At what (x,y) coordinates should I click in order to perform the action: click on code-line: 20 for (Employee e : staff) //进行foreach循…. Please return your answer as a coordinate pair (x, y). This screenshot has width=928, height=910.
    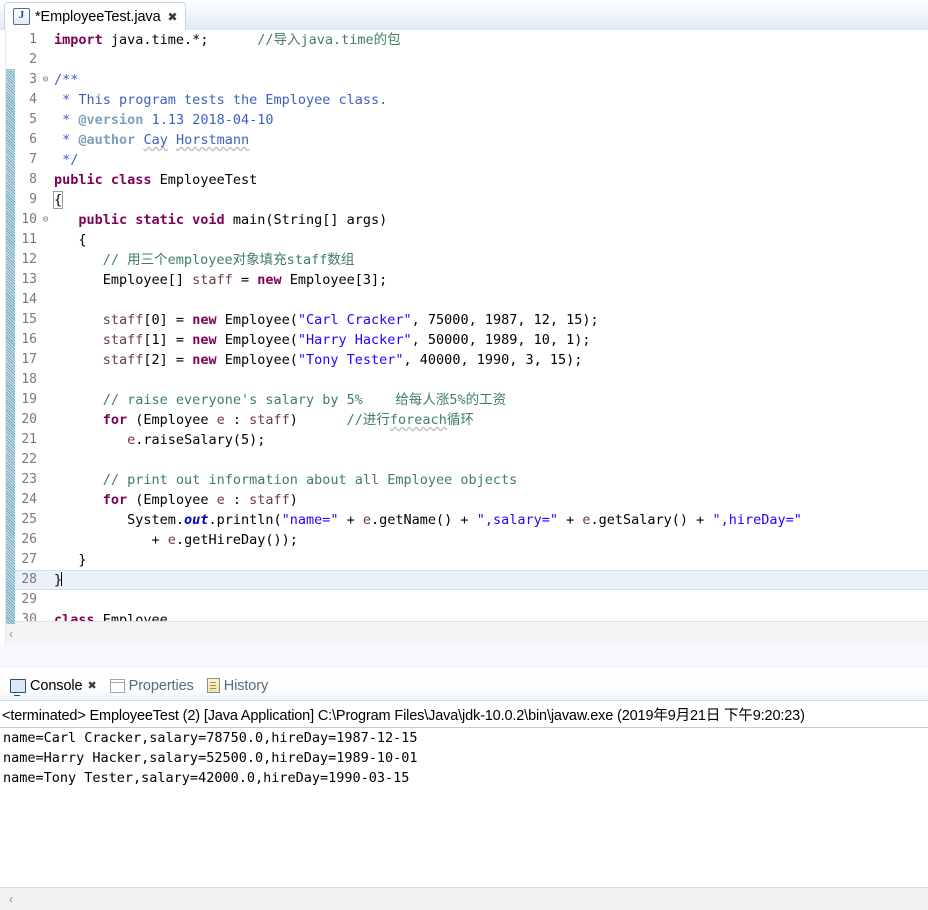
    Looking at the image, I should click on (464, 420).